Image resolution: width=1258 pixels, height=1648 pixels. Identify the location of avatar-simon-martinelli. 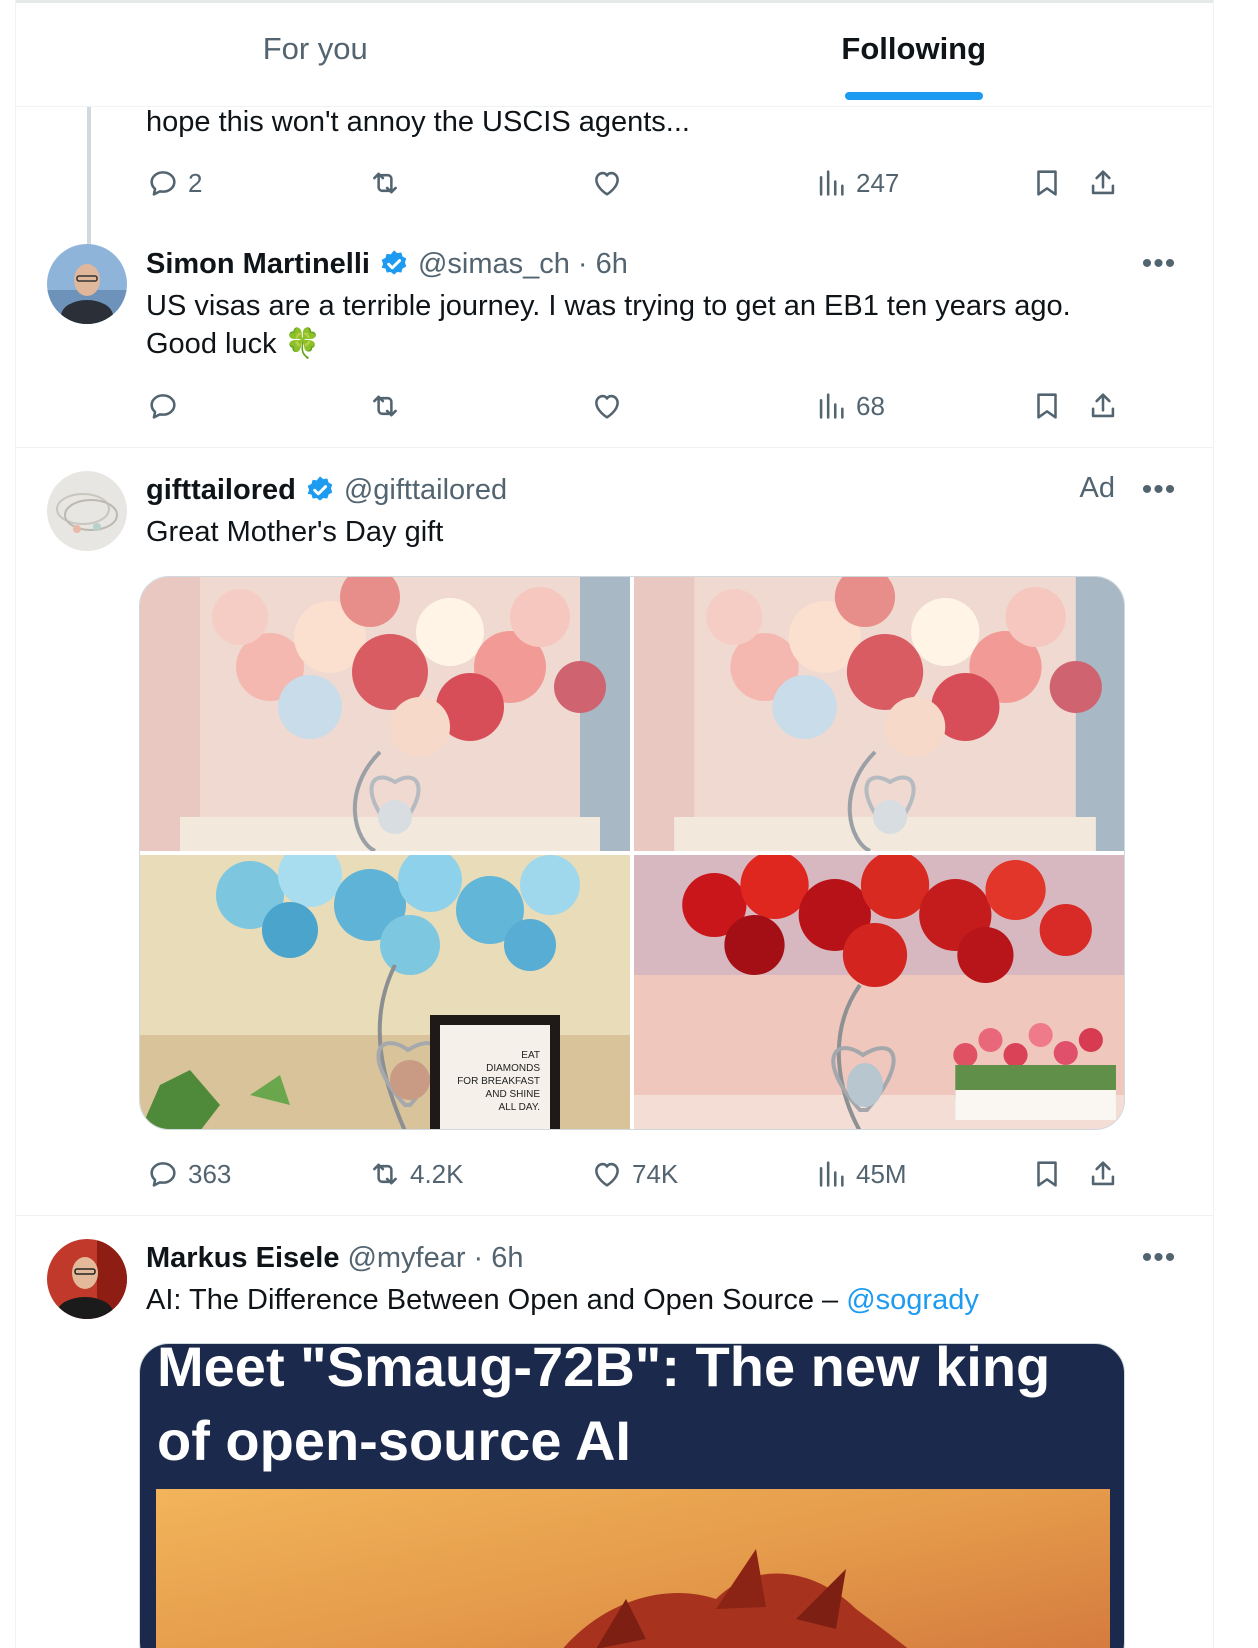
(87, 284).